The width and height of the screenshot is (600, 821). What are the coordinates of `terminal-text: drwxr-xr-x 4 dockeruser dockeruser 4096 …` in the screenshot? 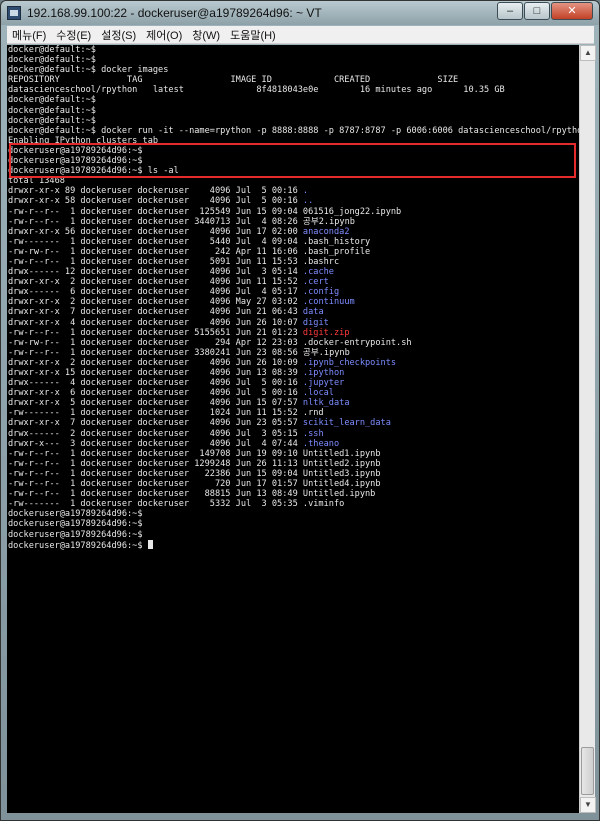 It's located at (155, 322).